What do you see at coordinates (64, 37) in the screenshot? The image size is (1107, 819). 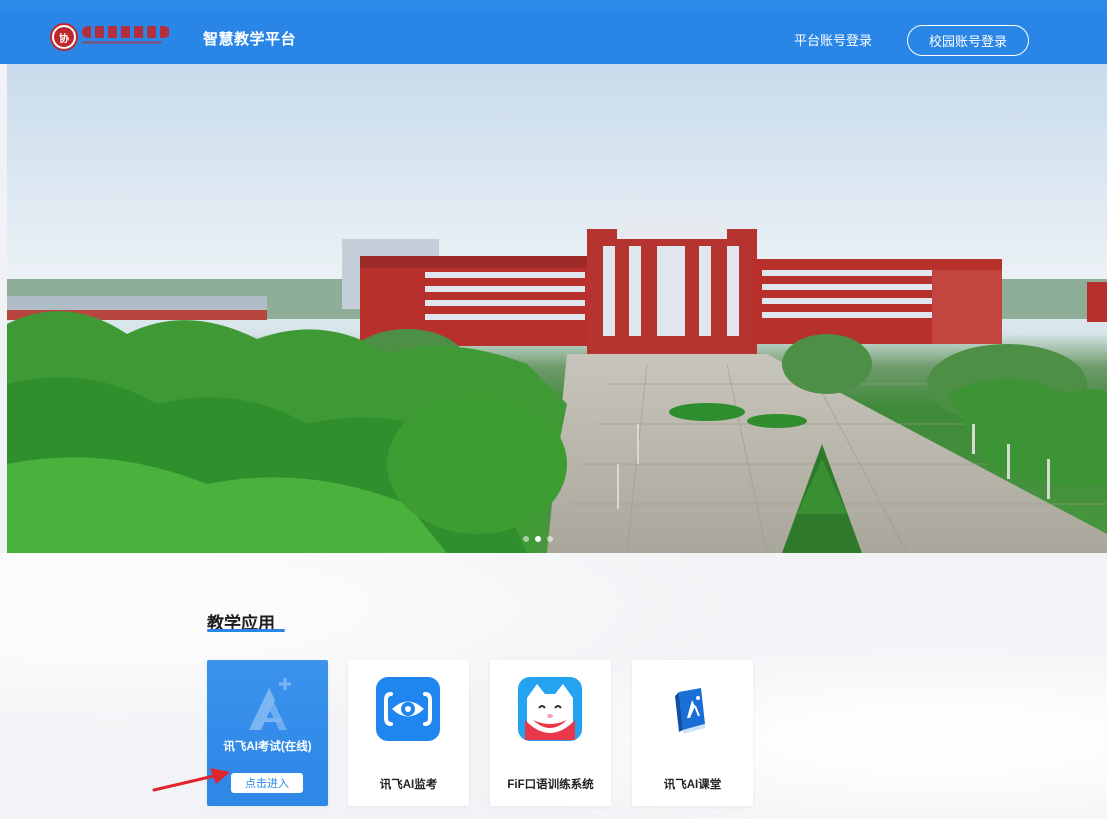 I see `school-seal-icon: 协` at bounding box center [64, 37].